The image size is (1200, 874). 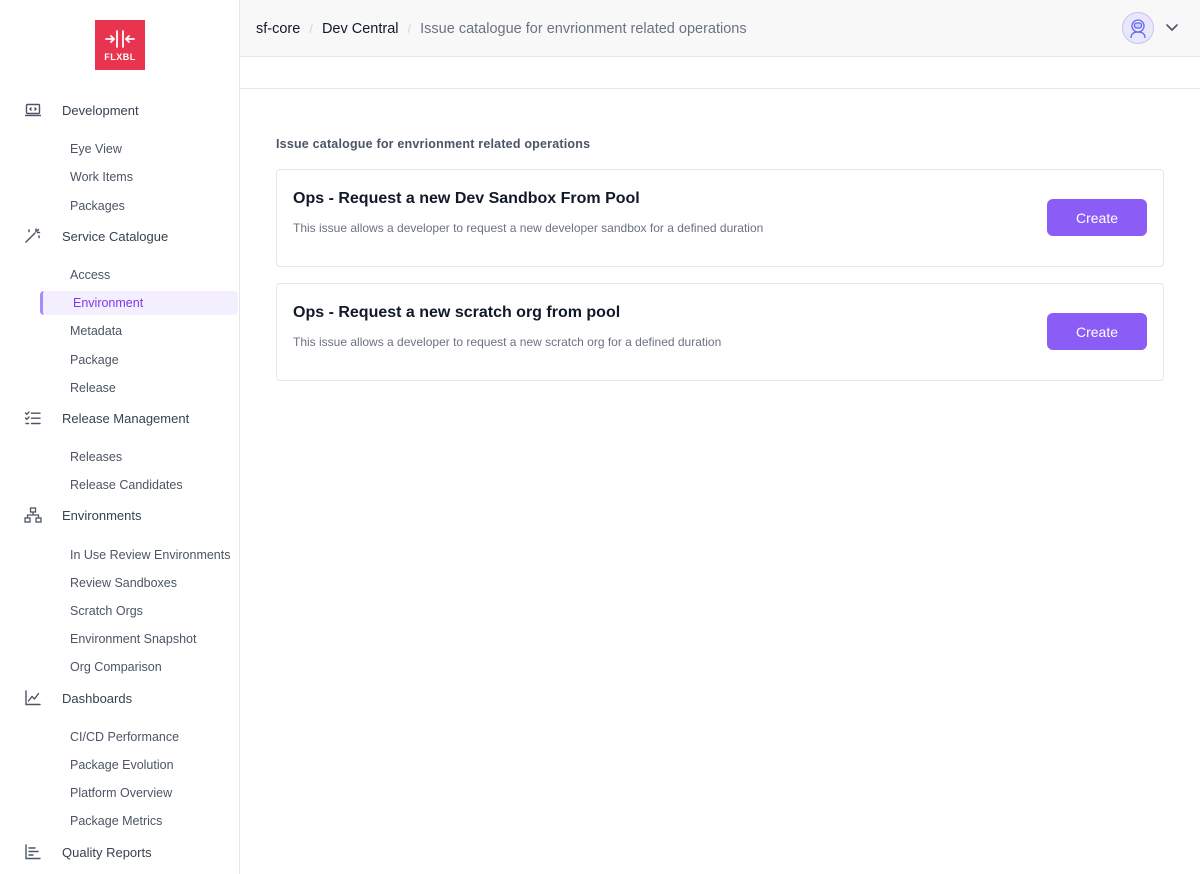 What do you see at coordinates (101, 177) in the screenshot?
I see `sidebar-item-label: Work Items` at bounding box center [101, 177].